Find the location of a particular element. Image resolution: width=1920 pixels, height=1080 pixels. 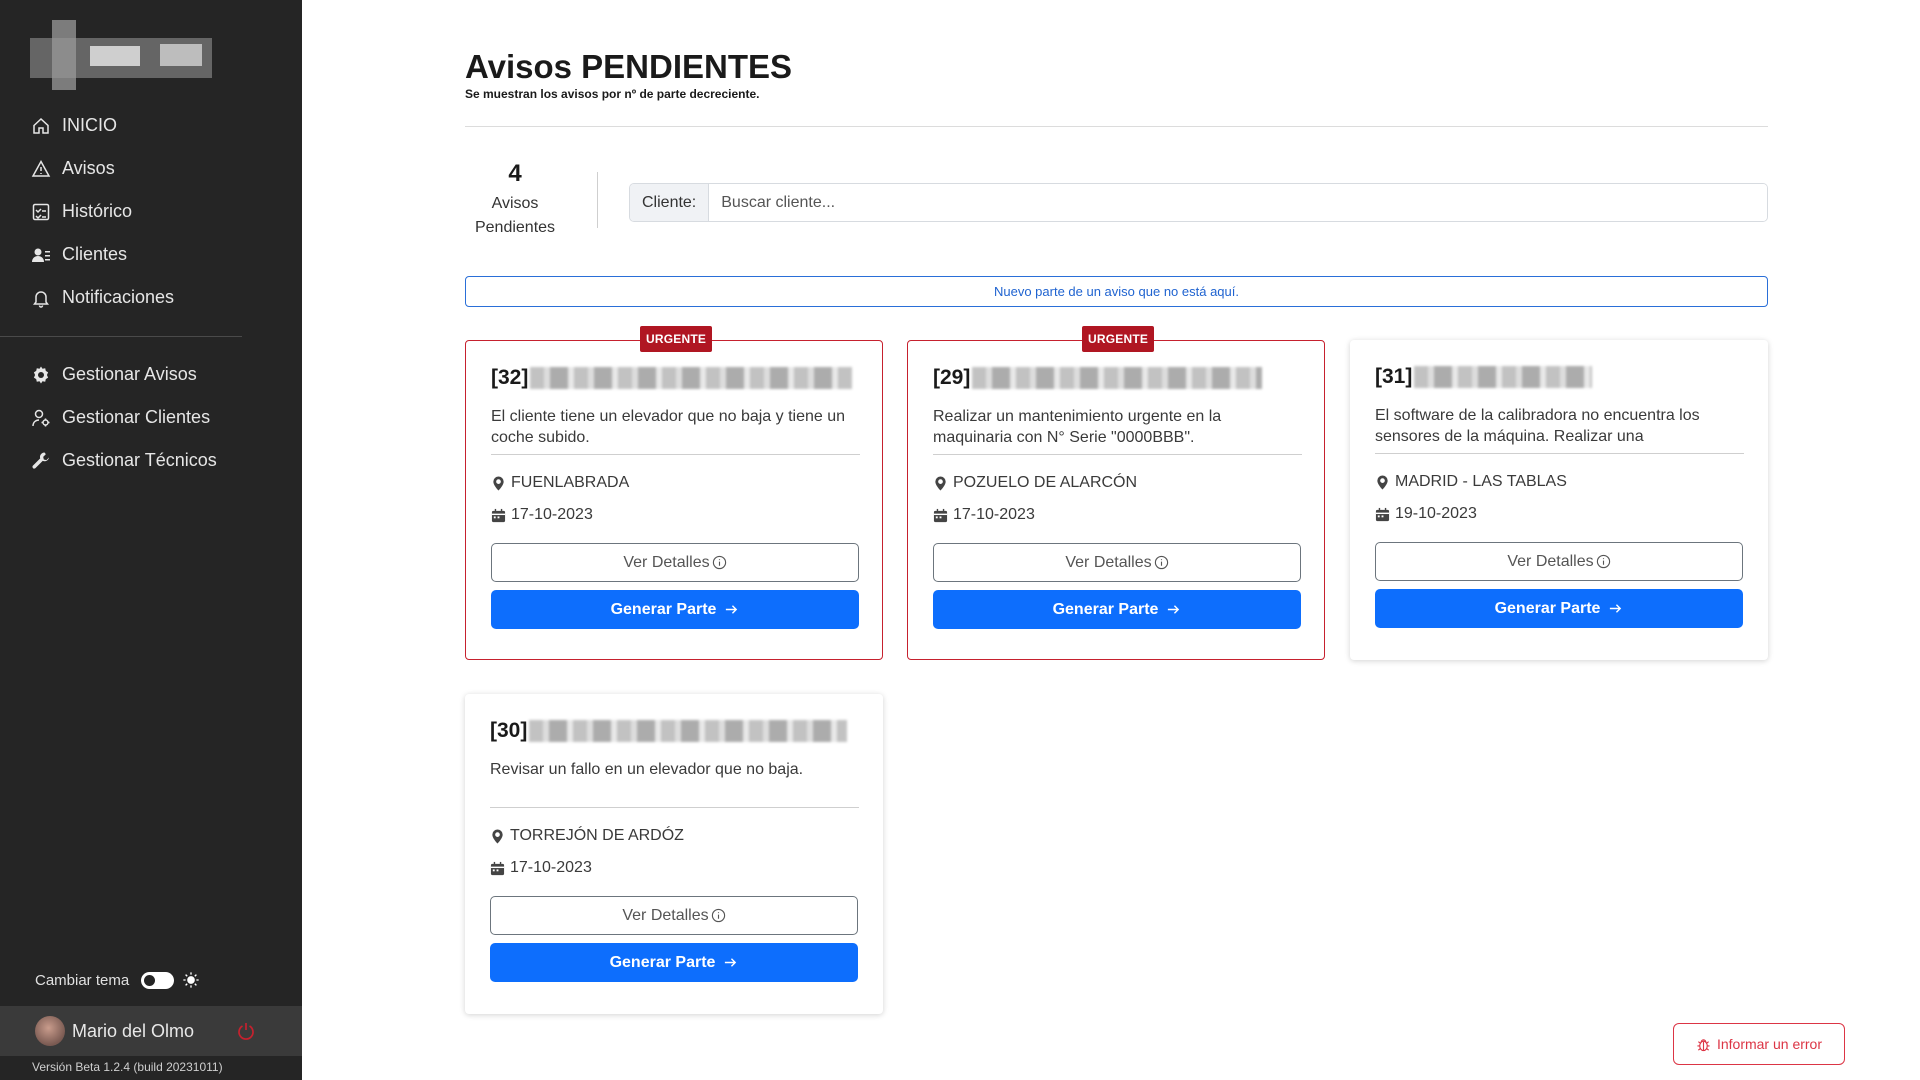

counter-divider is located at coordinates (597, 200).